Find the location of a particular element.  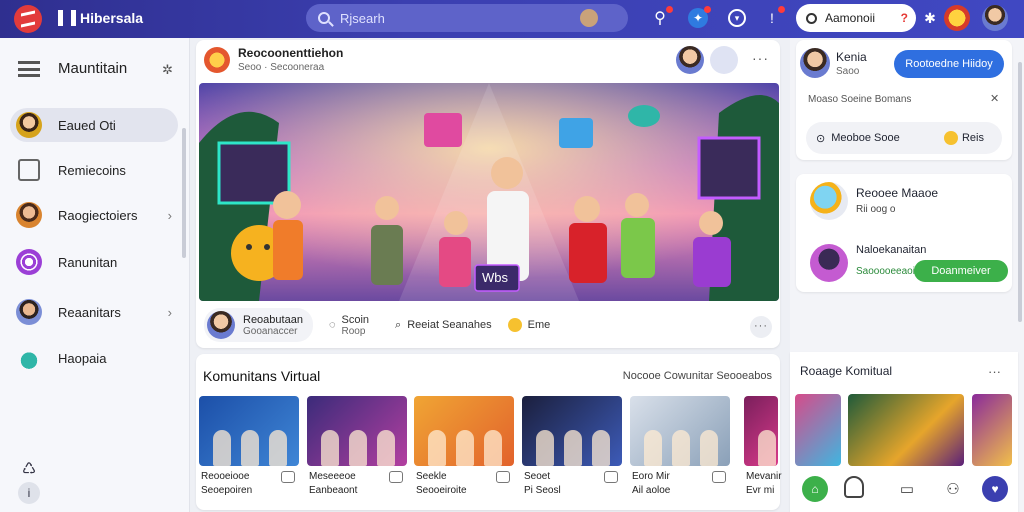

right-search-input: Aamonoii ? is located at coordinates (856, 18).